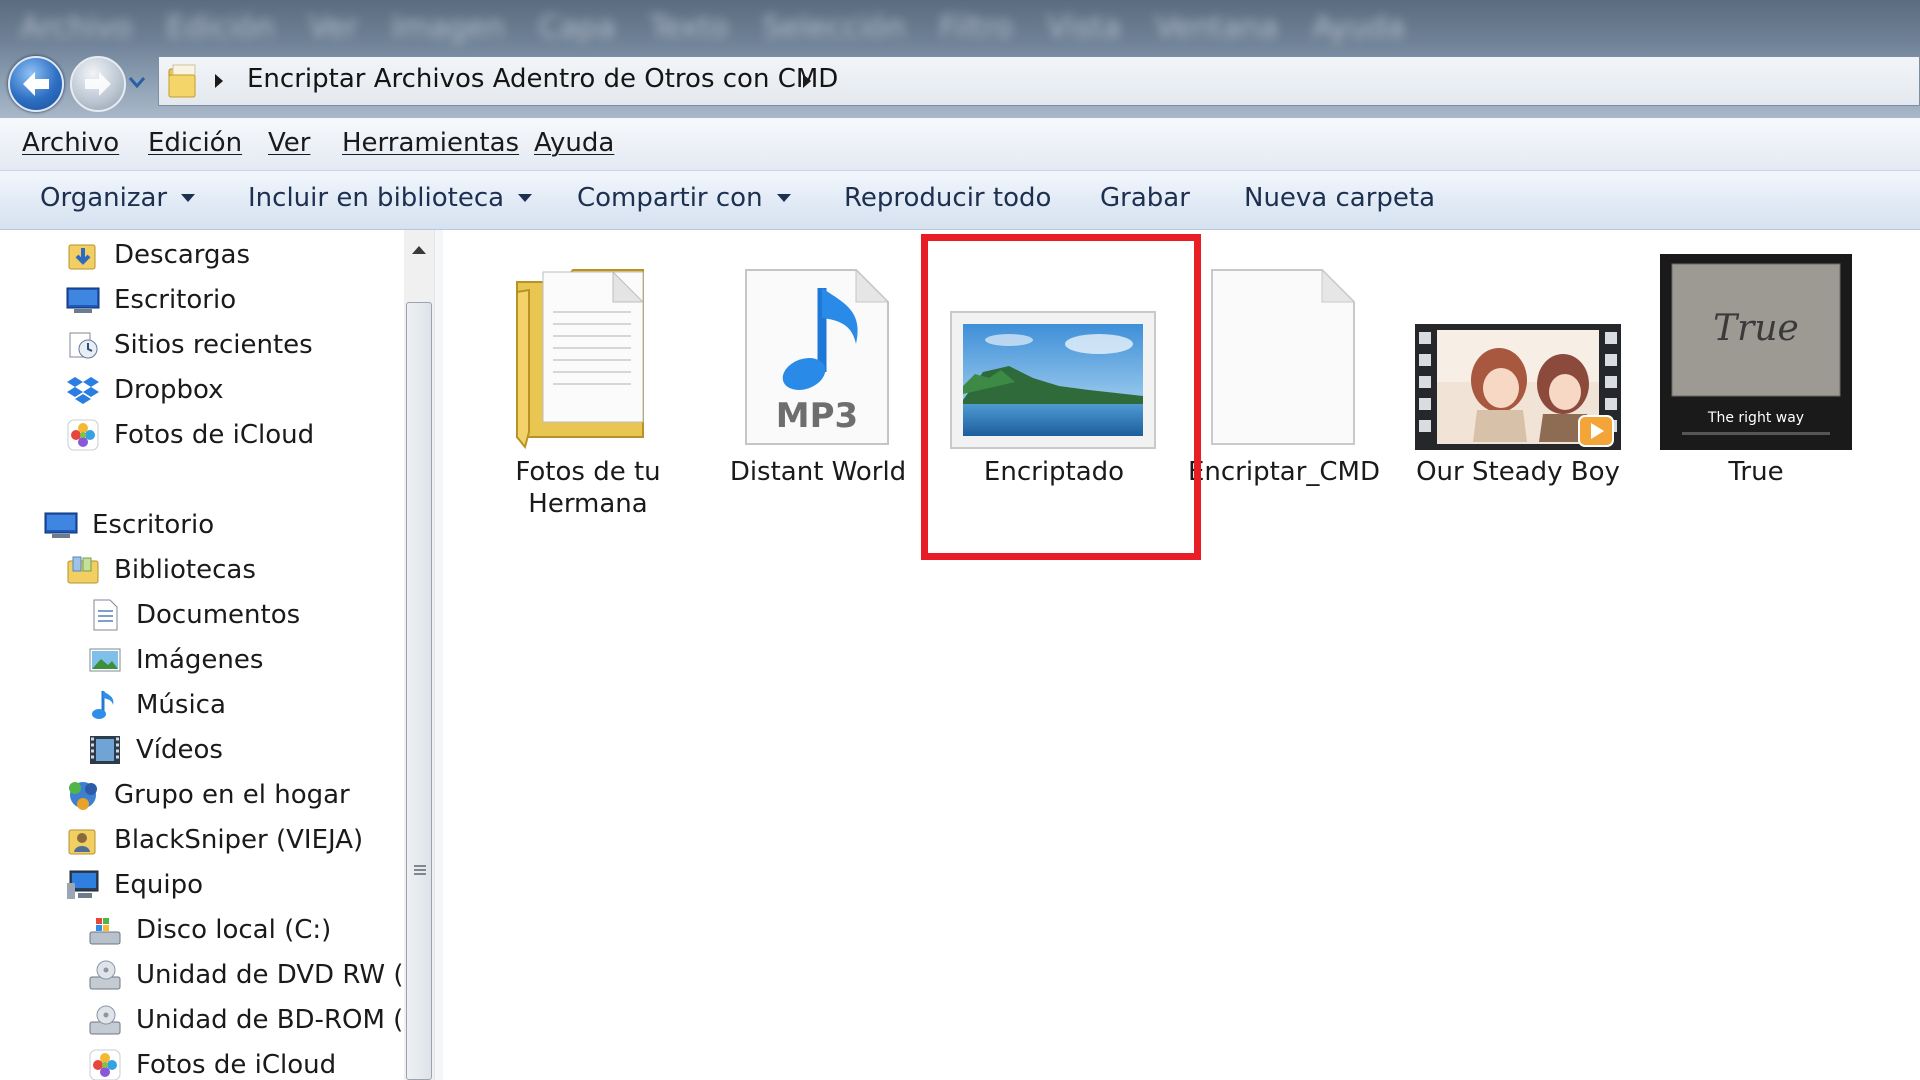 Image resolution: width=1920 pixels, height=1080 pixels. What do you see at coordinates (105, 930) in the screenshot?
I see `local-disk-icon` at bounding box center [105, 930].